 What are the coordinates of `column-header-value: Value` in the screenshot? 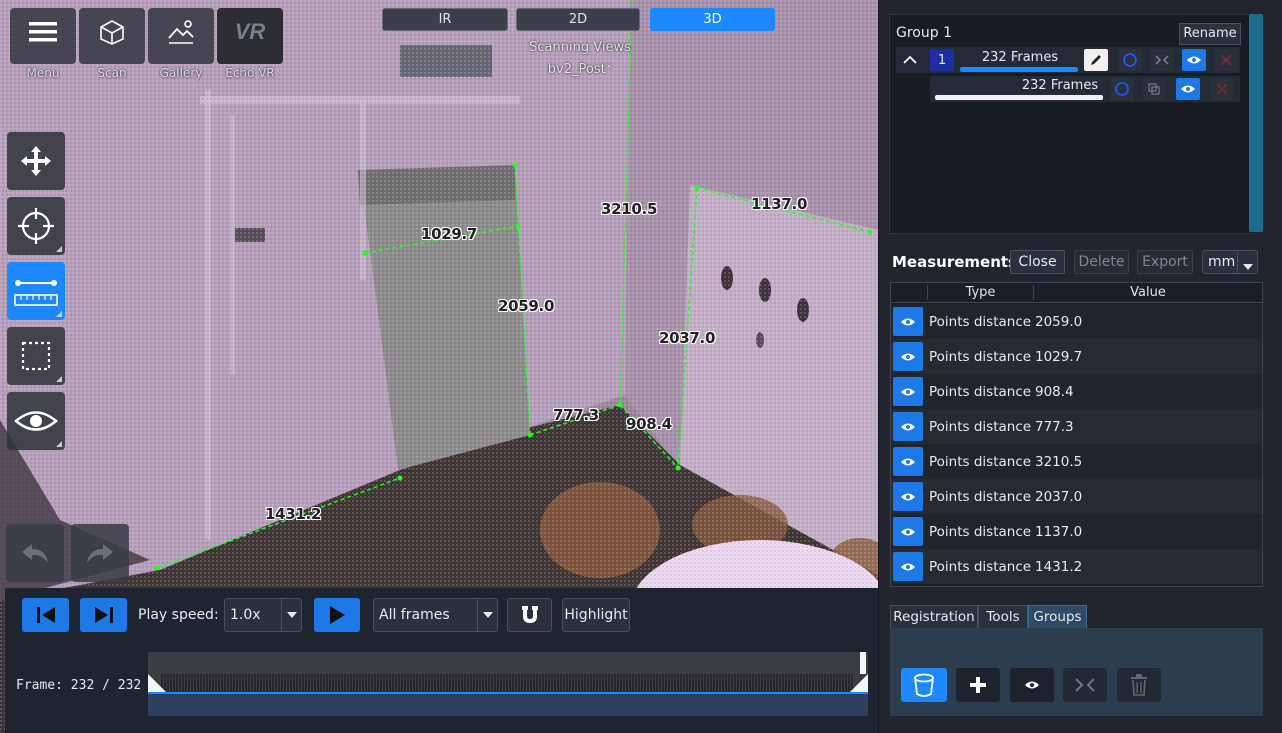 It's located at (1147, 292).